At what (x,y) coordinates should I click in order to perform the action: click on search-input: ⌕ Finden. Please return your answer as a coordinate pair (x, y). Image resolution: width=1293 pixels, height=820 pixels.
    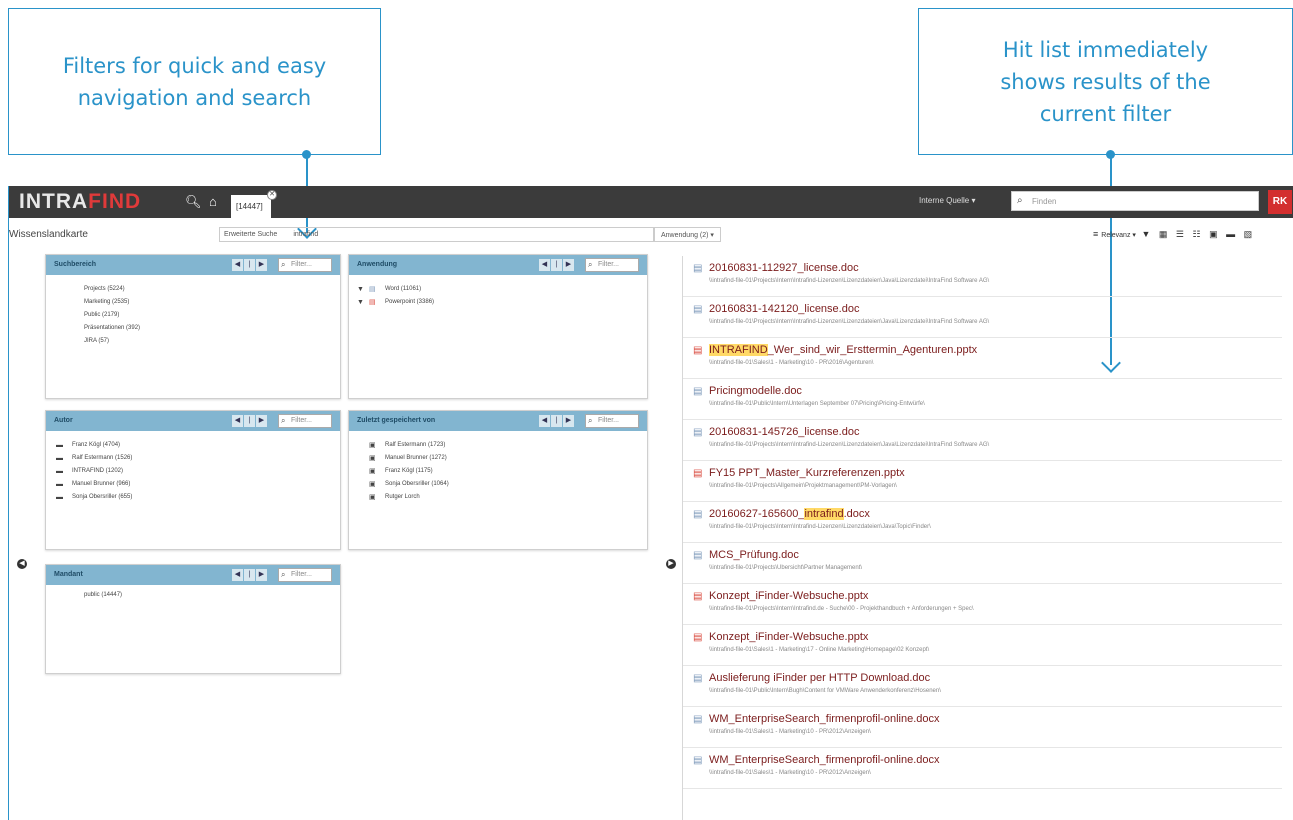
    Looking at the image, I should click on (1135, 201).